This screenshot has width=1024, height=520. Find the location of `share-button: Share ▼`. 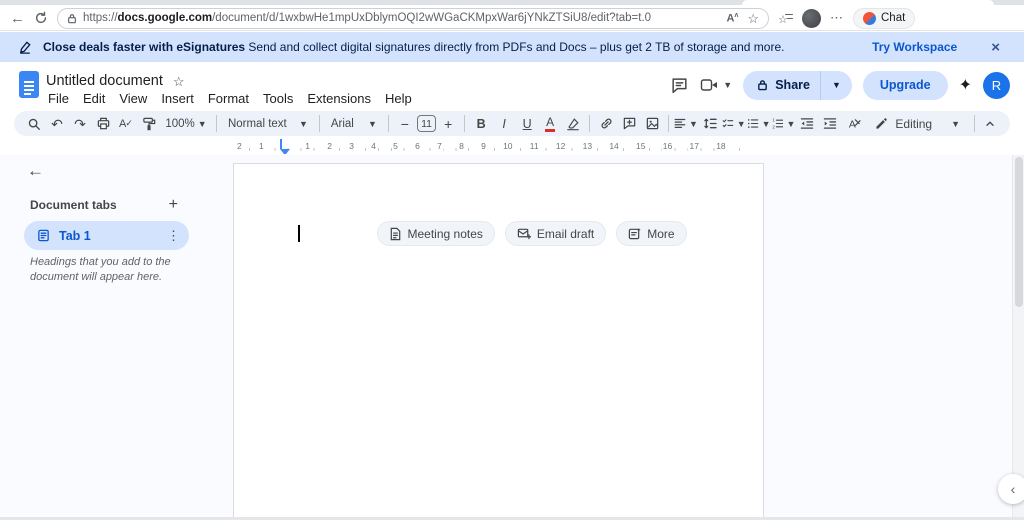

share-button: Share ▼ is located at coordinates (797, 85).